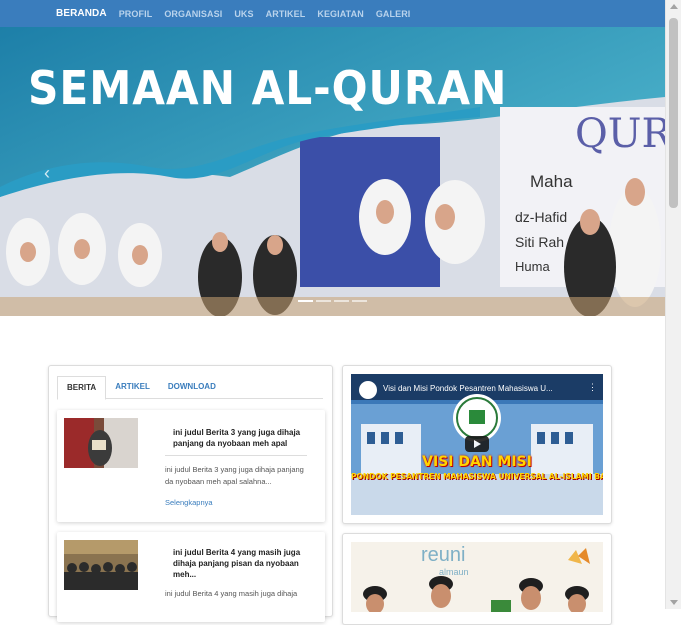 The image size is (681, 625). I want to click on play-button-icon, so click(477, 444).